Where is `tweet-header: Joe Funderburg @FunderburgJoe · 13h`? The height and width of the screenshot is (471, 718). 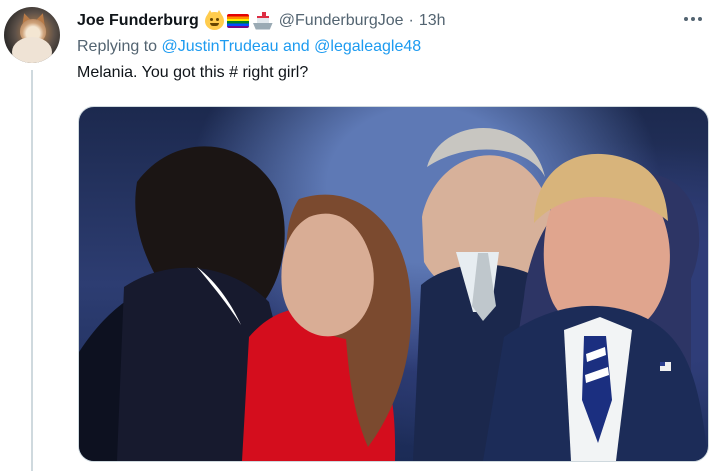
tweet-header: Joe Funderburg @FunderburgJoe · 13h is located at coordinates (261, 21).